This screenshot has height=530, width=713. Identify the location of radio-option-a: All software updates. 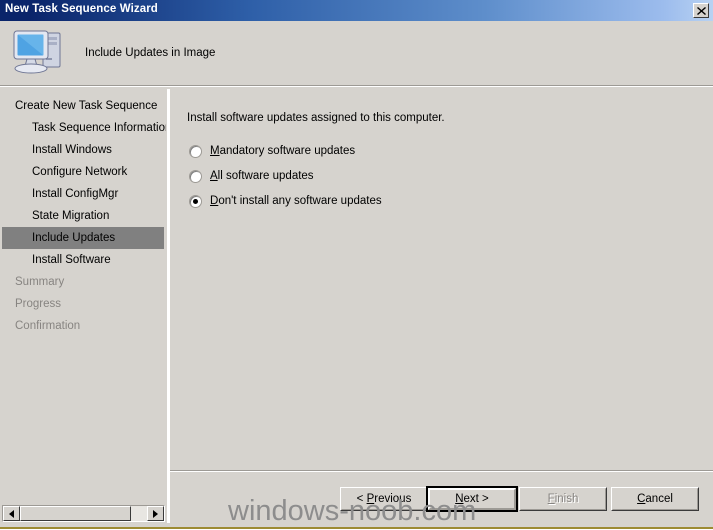
(251, 176).